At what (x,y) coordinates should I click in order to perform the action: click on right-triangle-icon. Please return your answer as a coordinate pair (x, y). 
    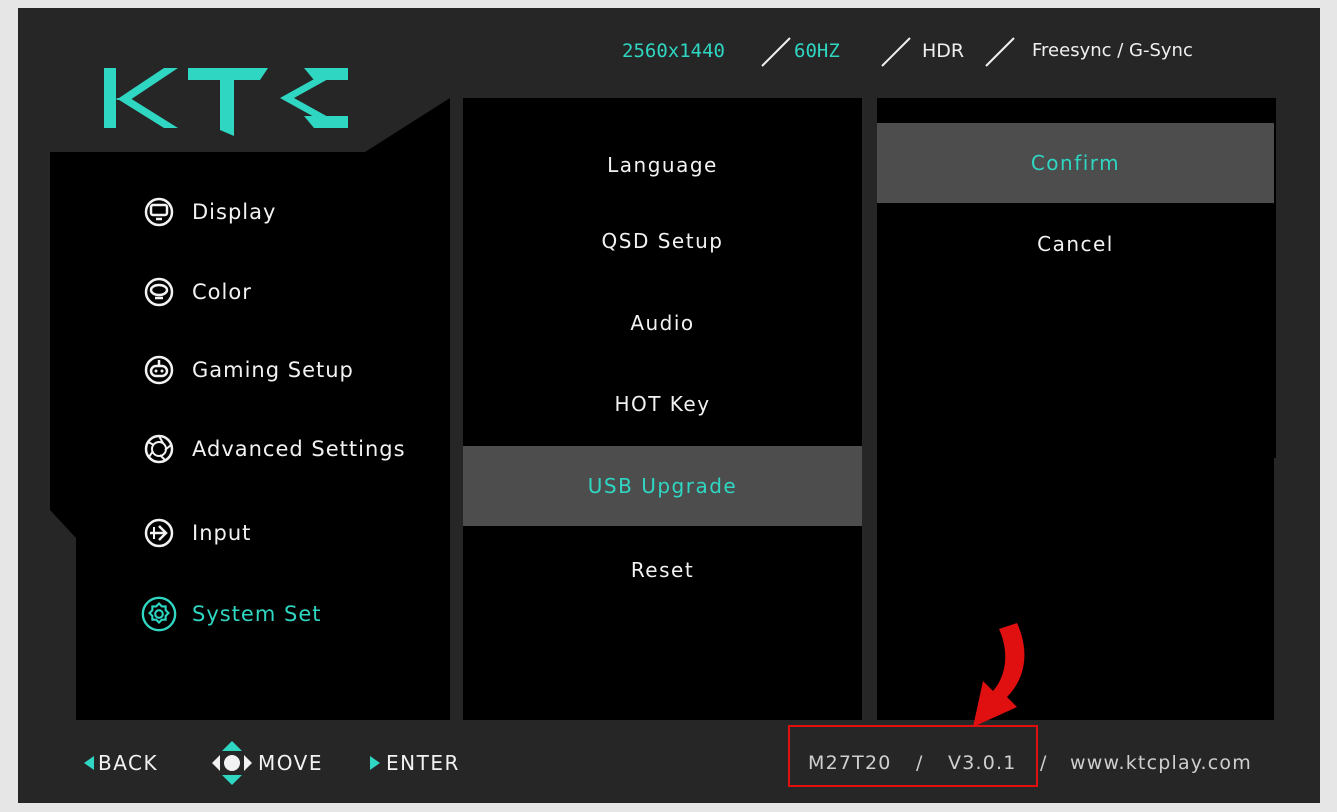
    Looking at the image, I should click on (375, 763).